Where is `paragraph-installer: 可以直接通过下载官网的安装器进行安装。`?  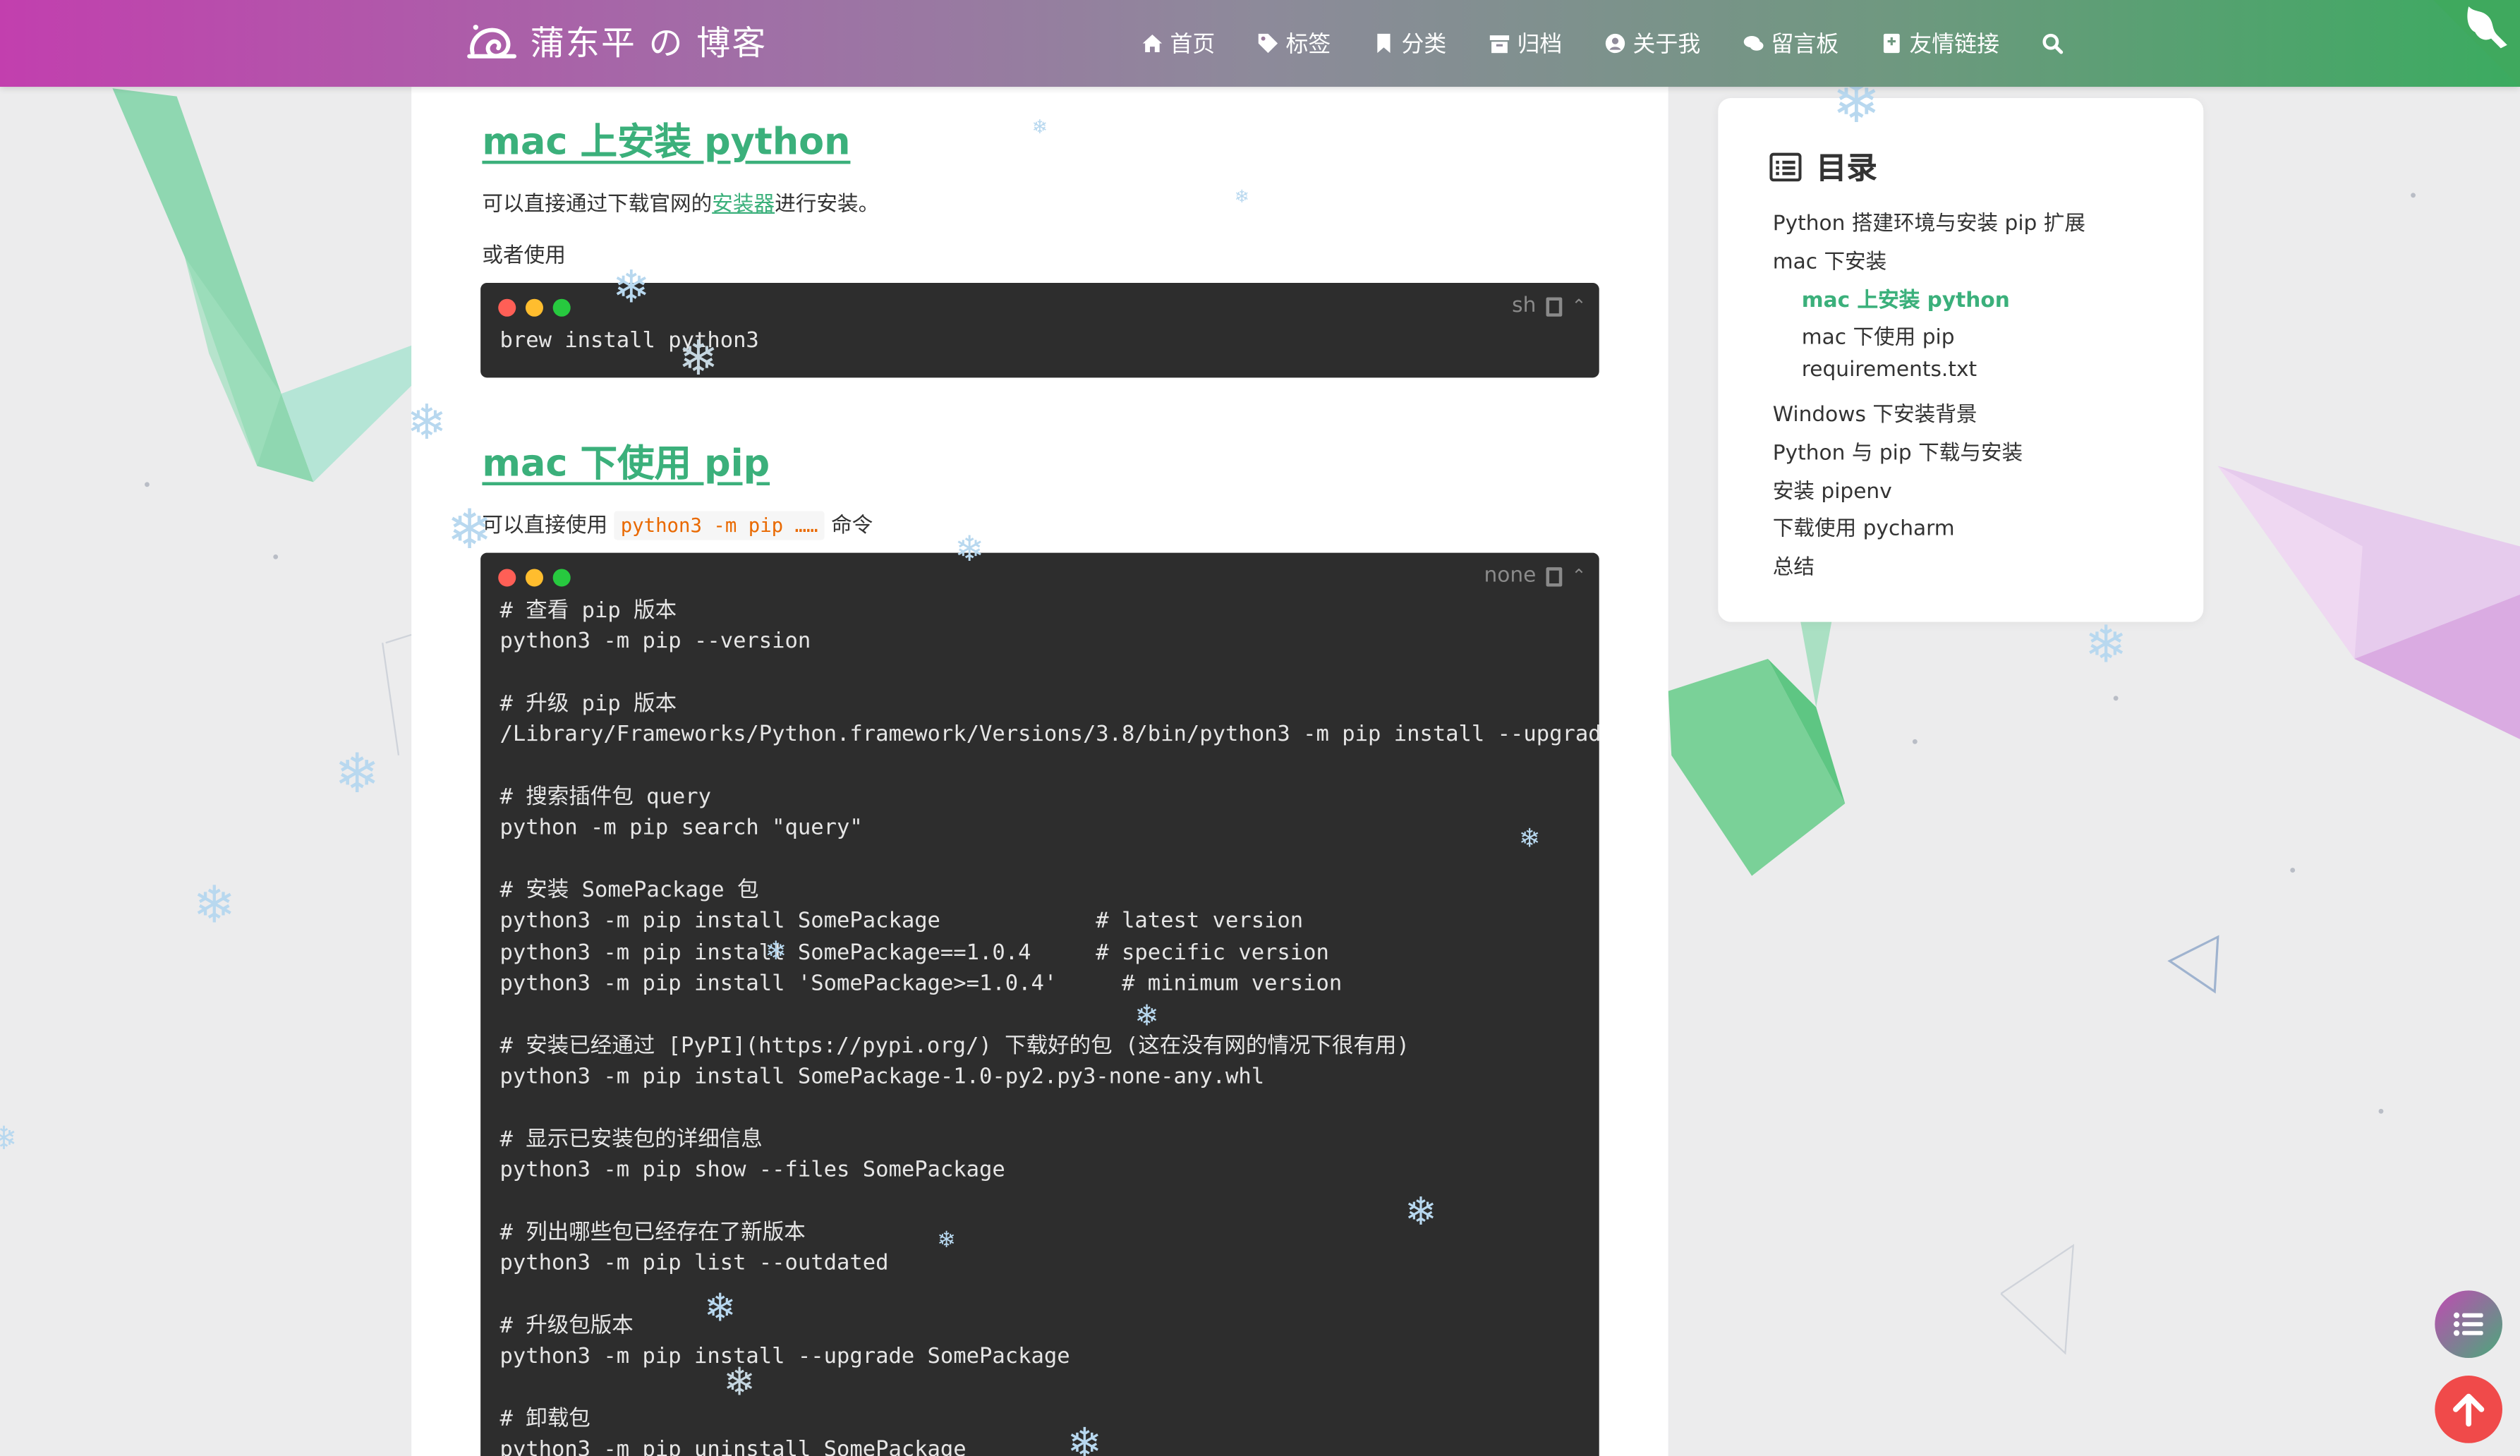 paragraph-installer: 可以直接通过下载官网的安装器进行安装。 is located at coordinates (681, 202).